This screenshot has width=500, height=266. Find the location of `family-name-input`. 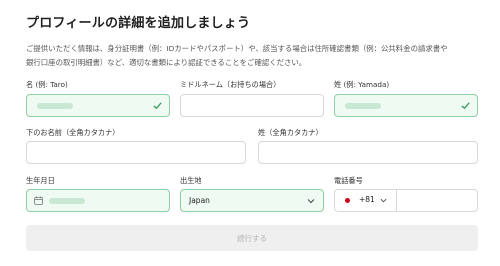

family-name-input is located at coordinates (406, 105).